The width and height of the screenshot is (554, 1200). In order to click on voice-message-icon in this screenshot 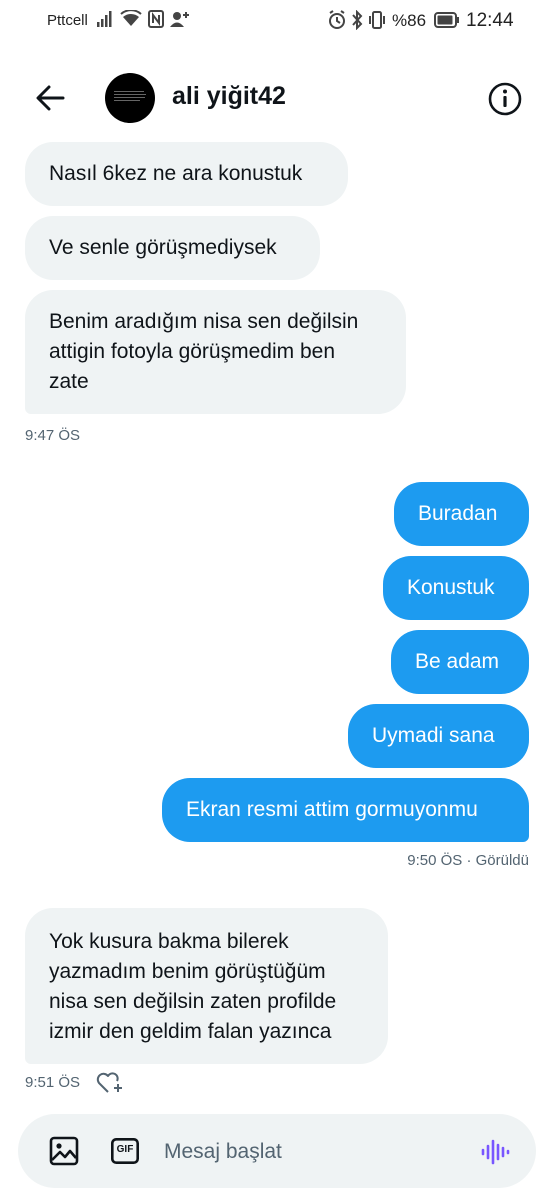, I will do `click(495, 1152)`.